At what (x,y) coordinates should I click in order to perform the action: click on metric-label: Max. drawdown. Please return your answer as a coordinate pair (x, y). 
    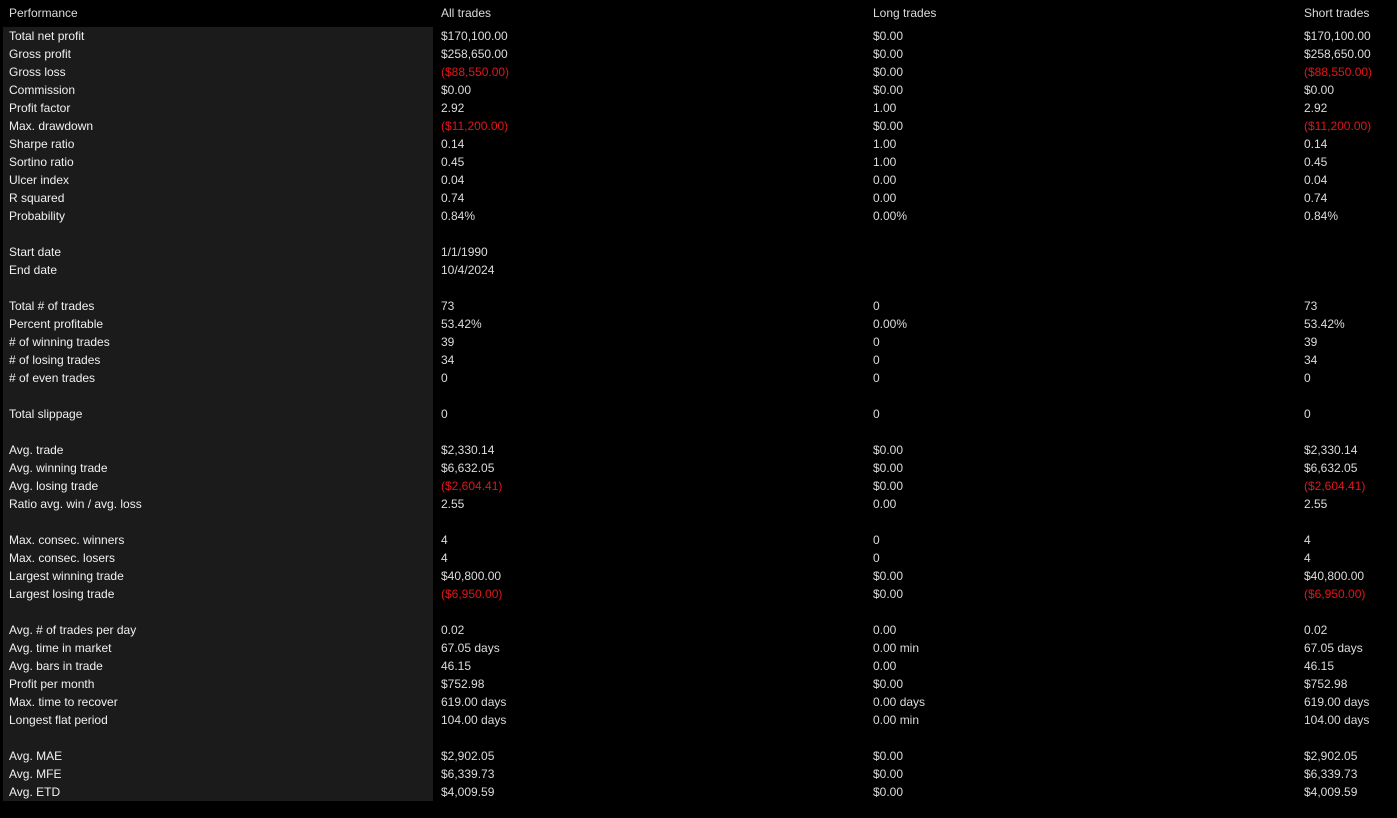
    Looking at the image, I should click on (51, 126).